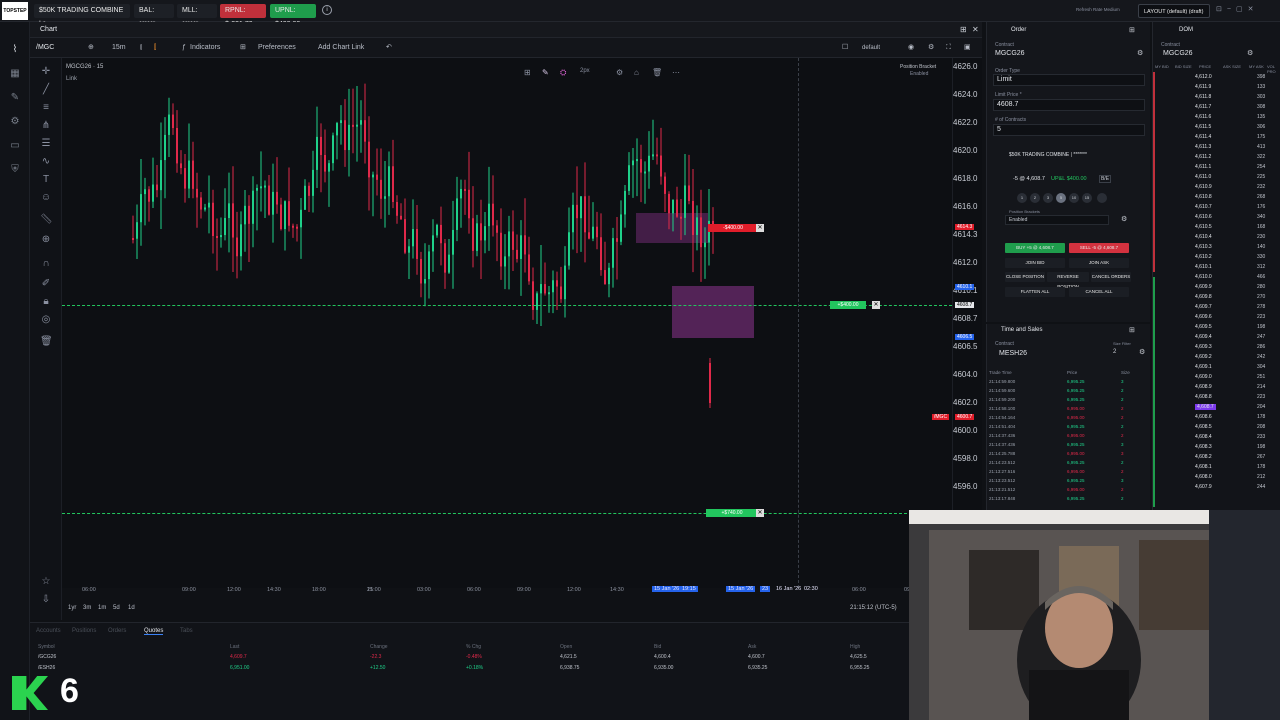 This screenshot has width=1280, height=720. What do you see at coordinates (1035, 198) in the screenshot?
I see `qty-preset-button: 2` at bounding box center [1035, 198].